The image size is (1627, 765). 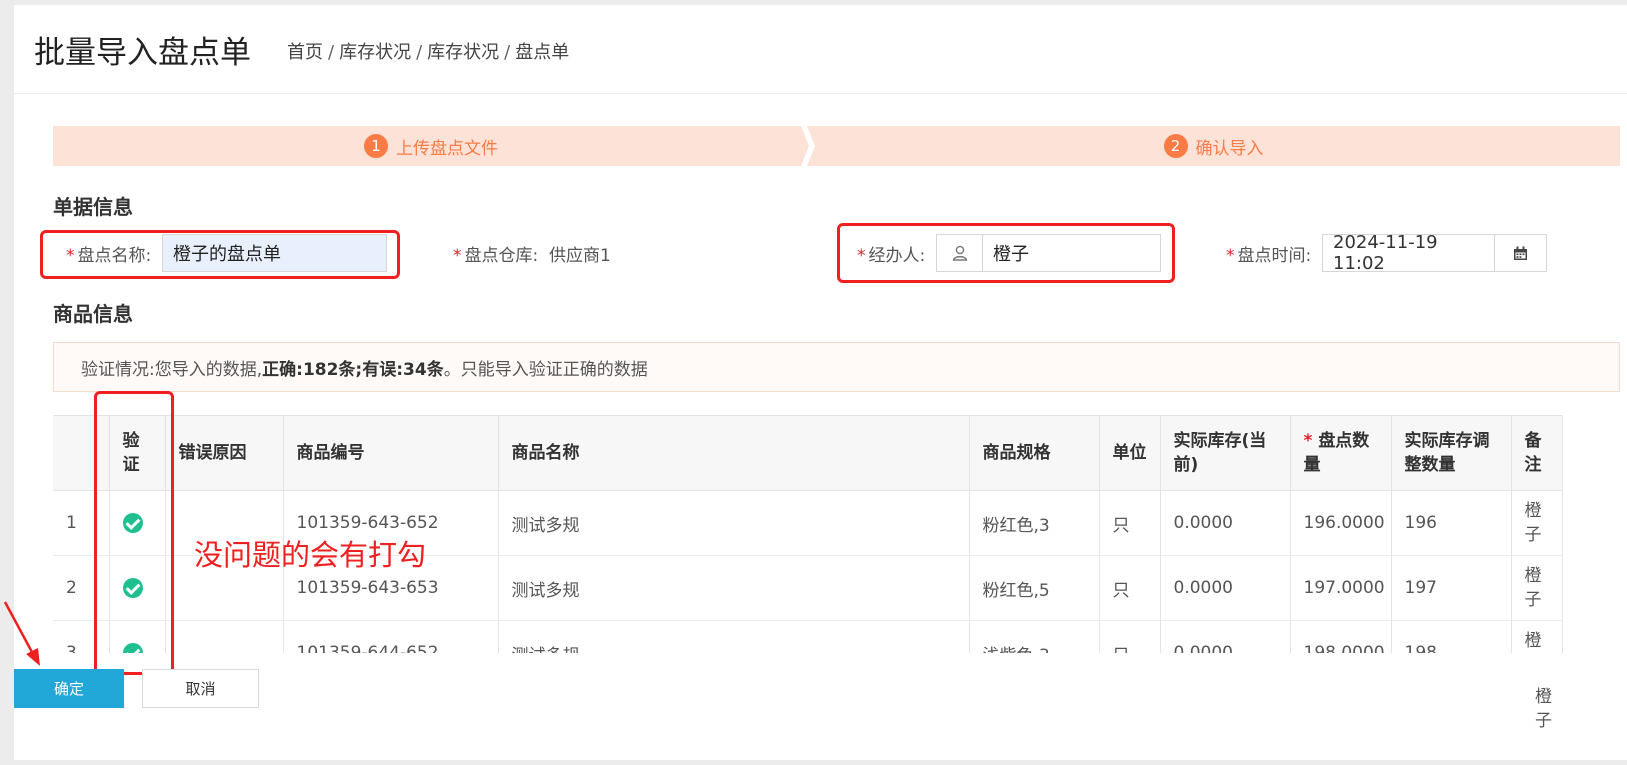 I want to click on validation-prefix: 验证情况:您导入的数据,, so click(x=172, y=369).